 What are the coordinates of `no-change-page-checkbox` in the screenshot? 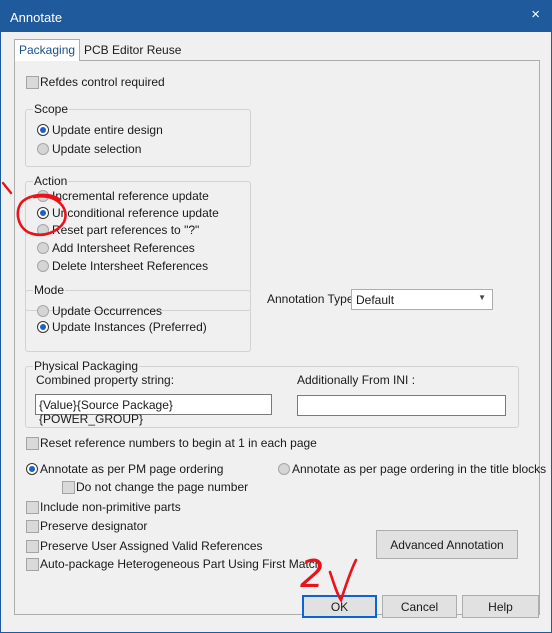 It's located at (68, 487).